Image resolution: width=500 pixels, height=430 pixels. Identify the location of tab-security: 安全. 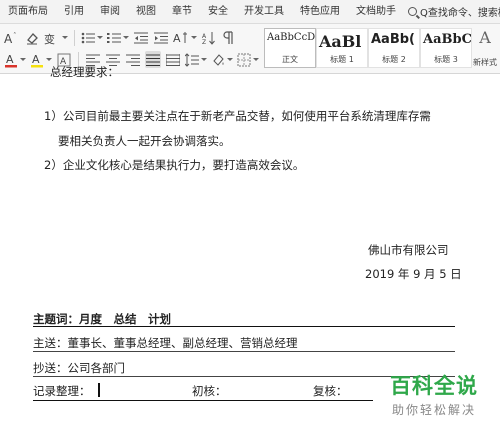
(218, 12).